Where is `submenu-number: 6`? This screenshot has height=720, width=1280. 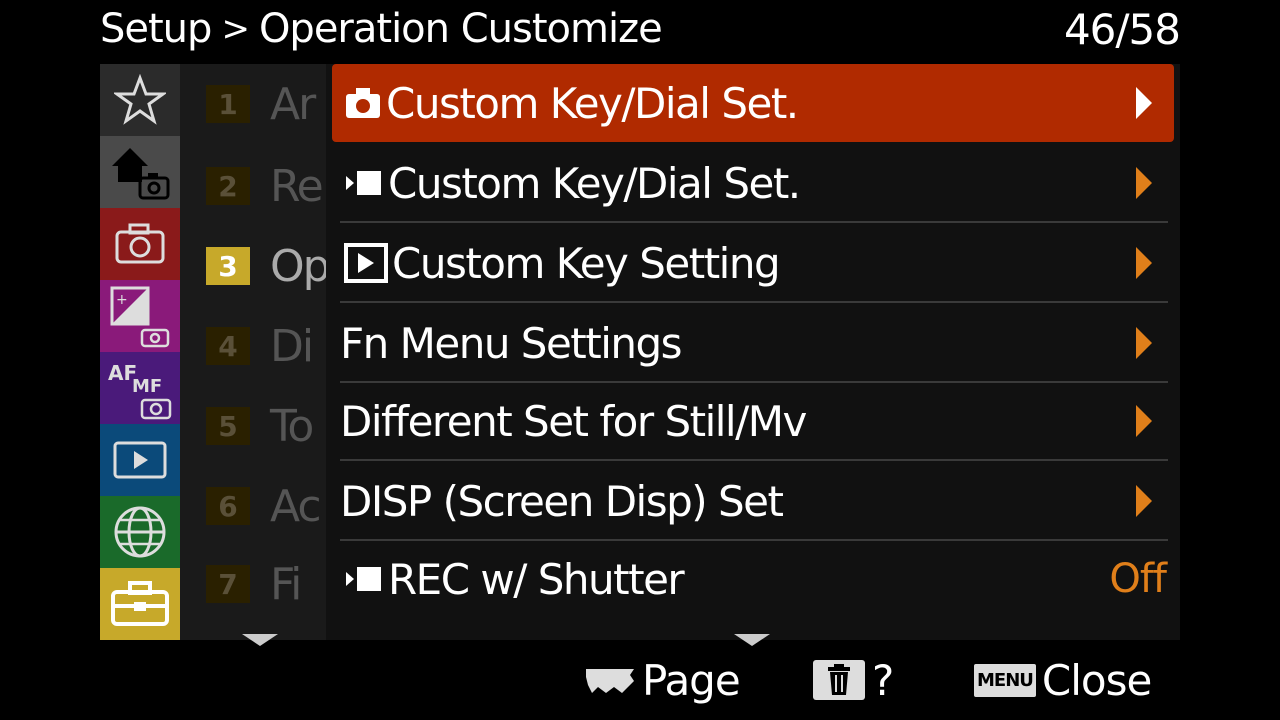 submenu-number: 6 is located at coordinates (228, 506).